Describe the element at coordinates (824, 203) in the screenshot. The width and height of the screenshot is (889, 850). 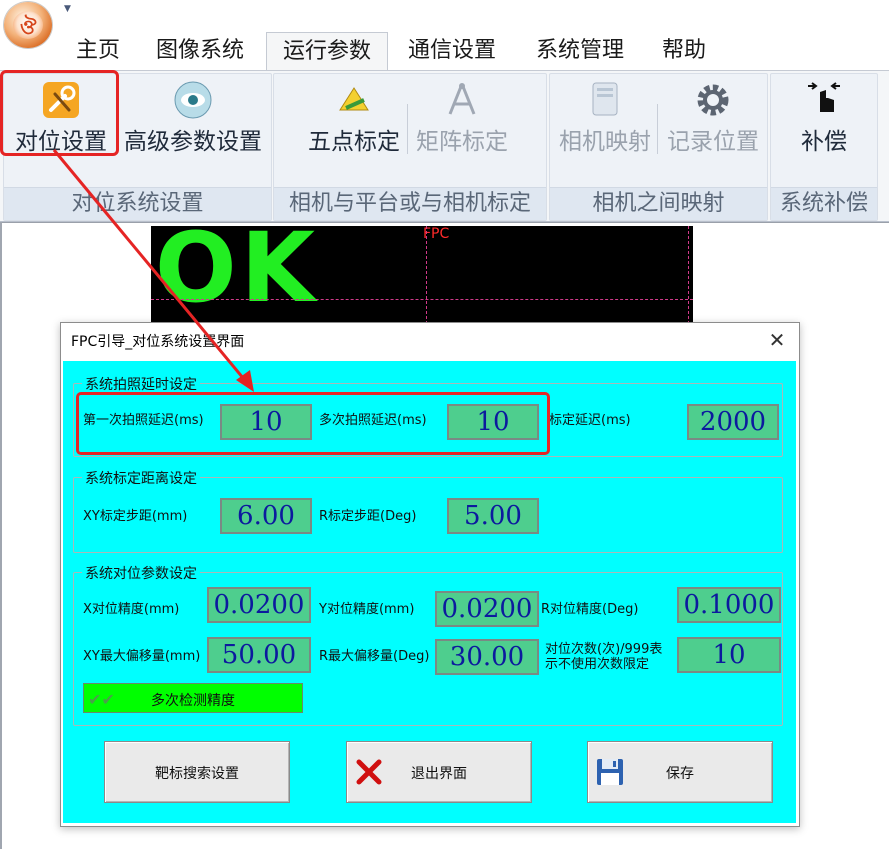
I see `group-label: 系统补偿` at that location.